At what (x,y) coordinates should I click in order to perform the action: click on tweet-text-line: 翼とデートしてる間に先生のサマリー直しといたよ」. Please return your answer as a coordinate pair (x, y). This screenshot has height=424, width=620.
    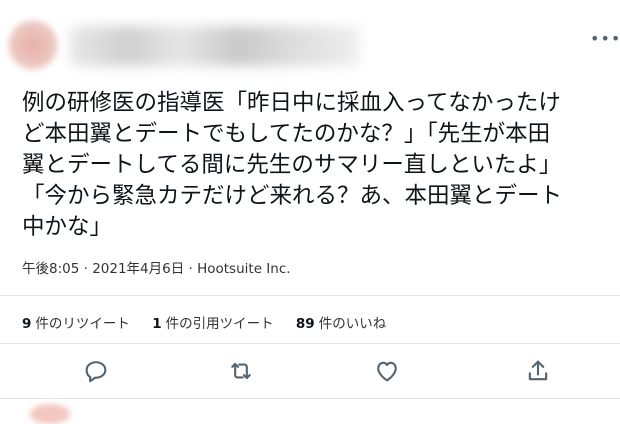
    Looking at the image, I should click on (292, 165).